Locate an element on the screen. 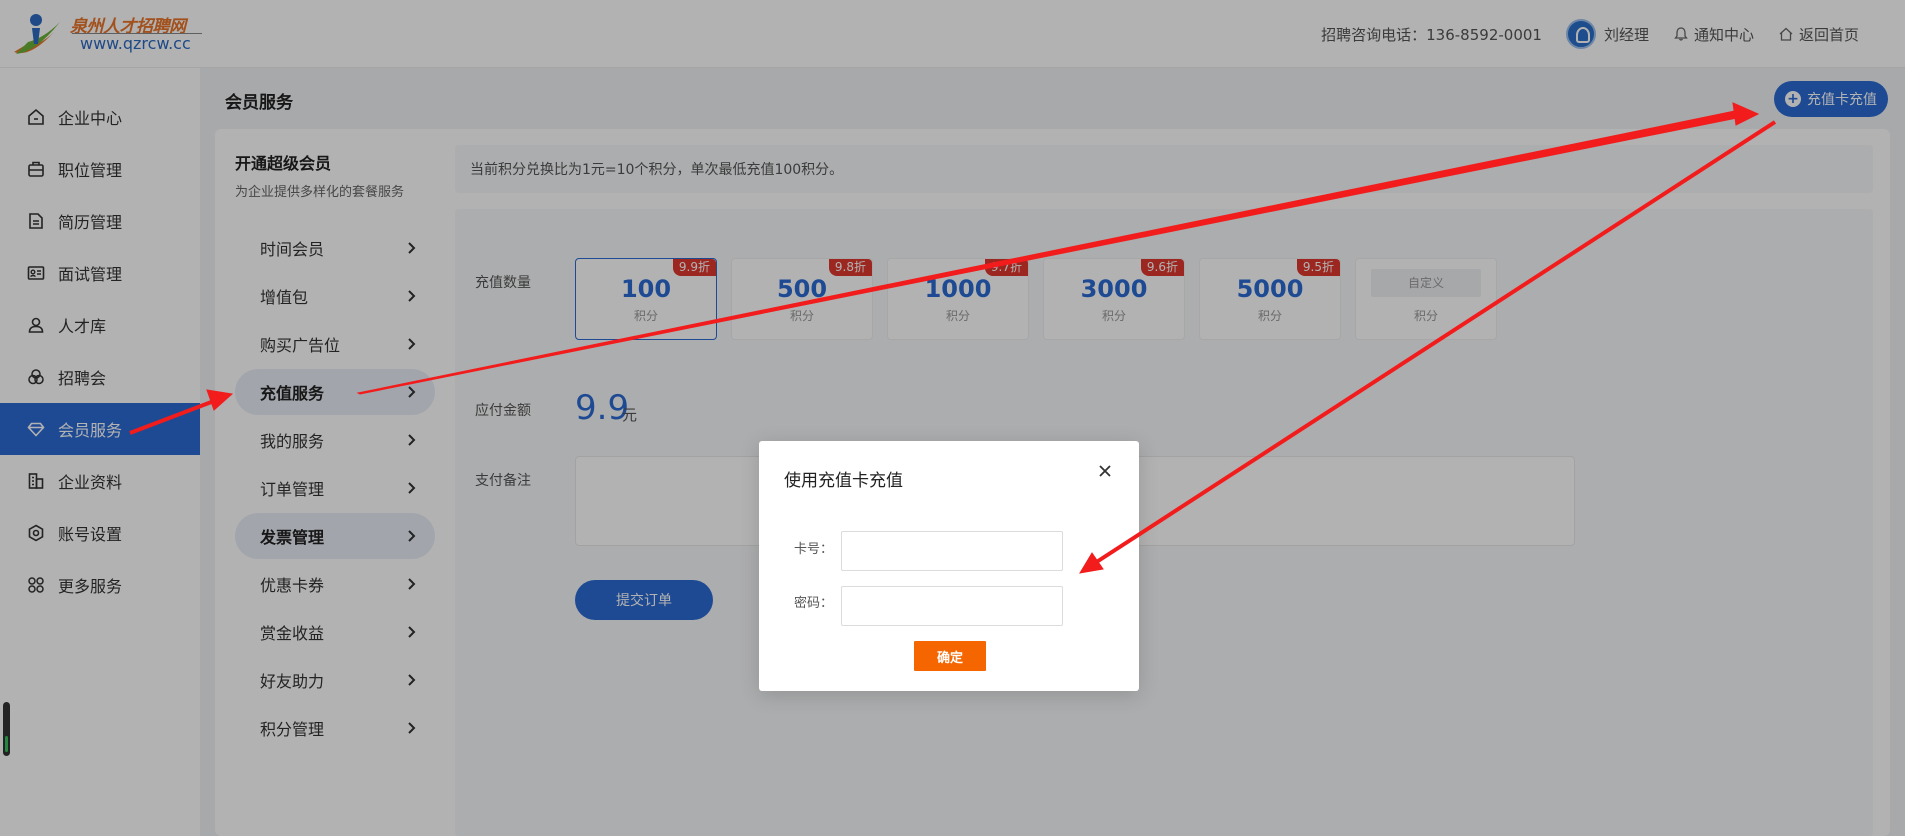  card-number-label: 卡号： is located at coordinates (813, 549).